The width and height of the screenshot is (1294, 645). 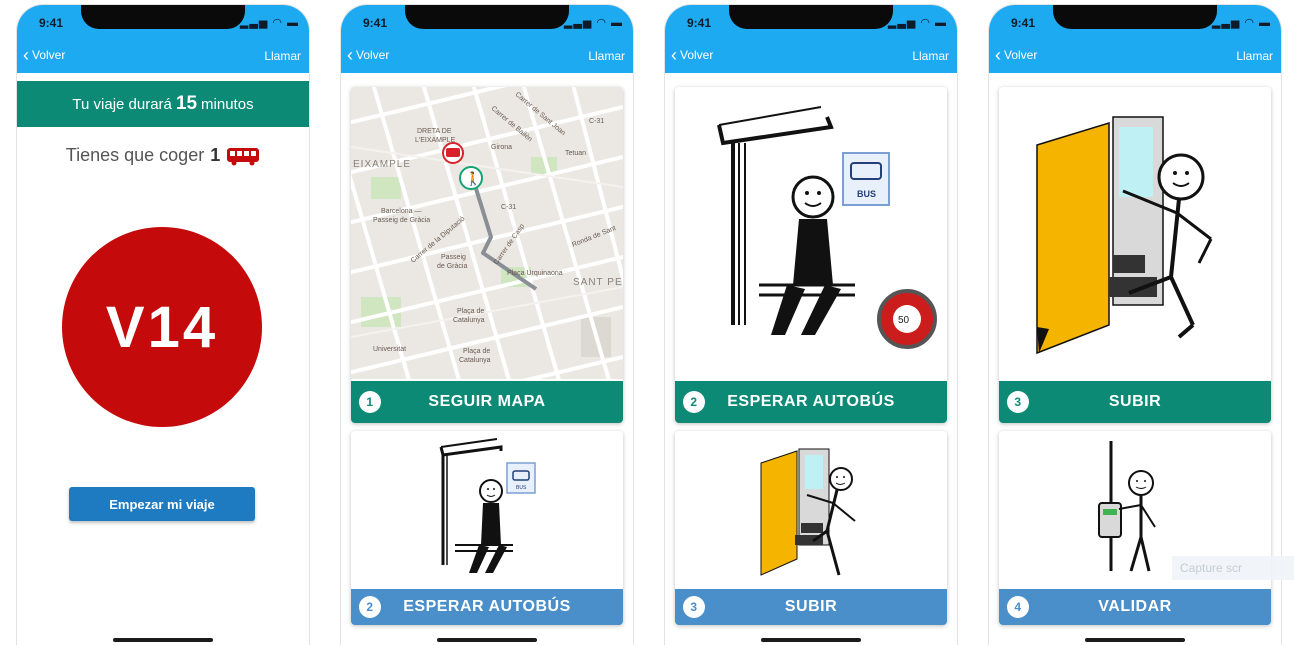 I want to click on step-label: SEGUIR MAPA, so click(x=487, y=401).